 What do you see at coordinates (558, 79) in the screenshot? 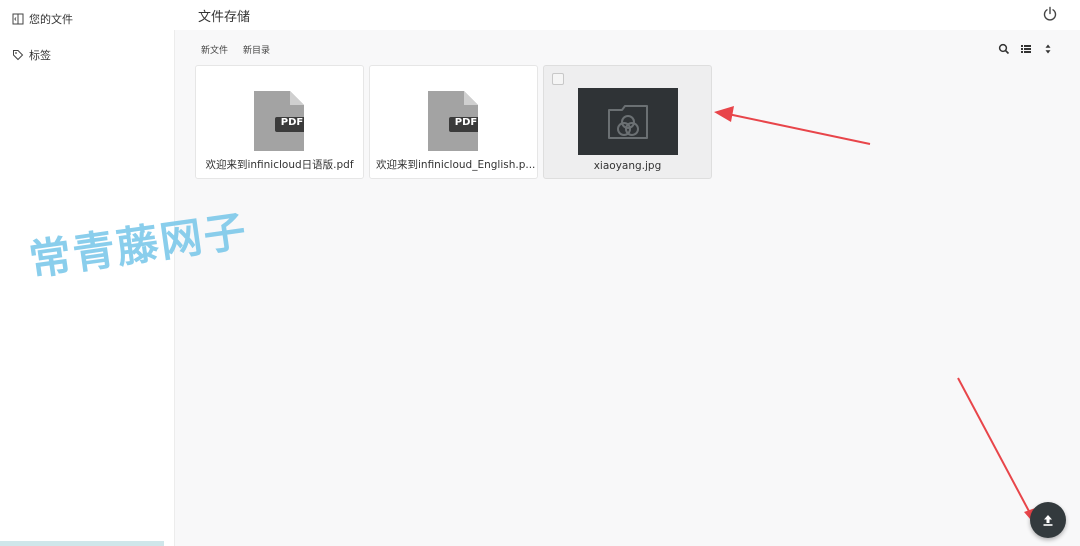
I see `select-checkbox` at bounding box center [558, 79].